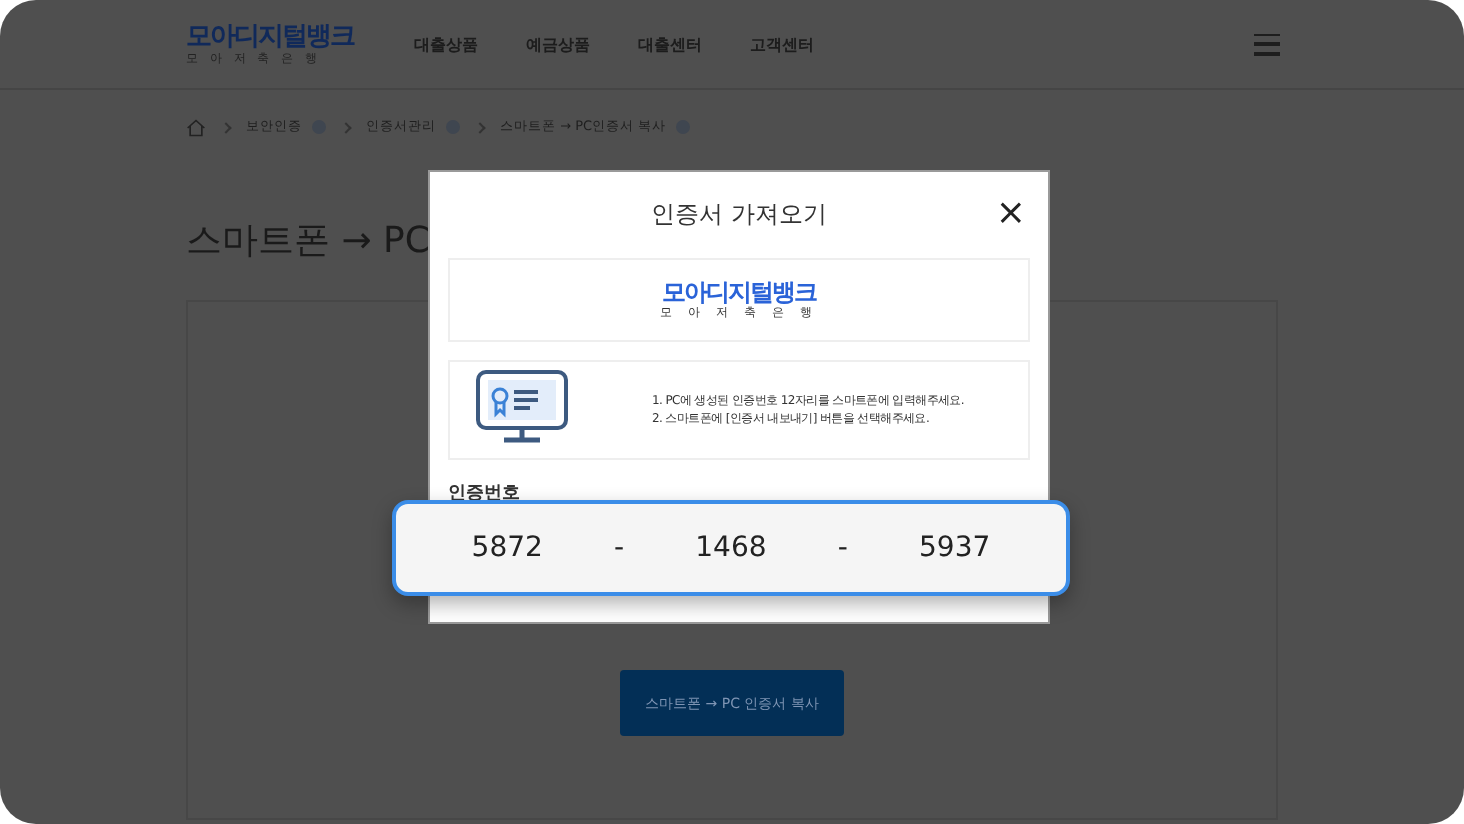 This screenshot has width=1464, height=824. What do you see at coordinates (1267, 44) in the screenshot?
I see `menu-icon` at bounding box center [1267, 44].